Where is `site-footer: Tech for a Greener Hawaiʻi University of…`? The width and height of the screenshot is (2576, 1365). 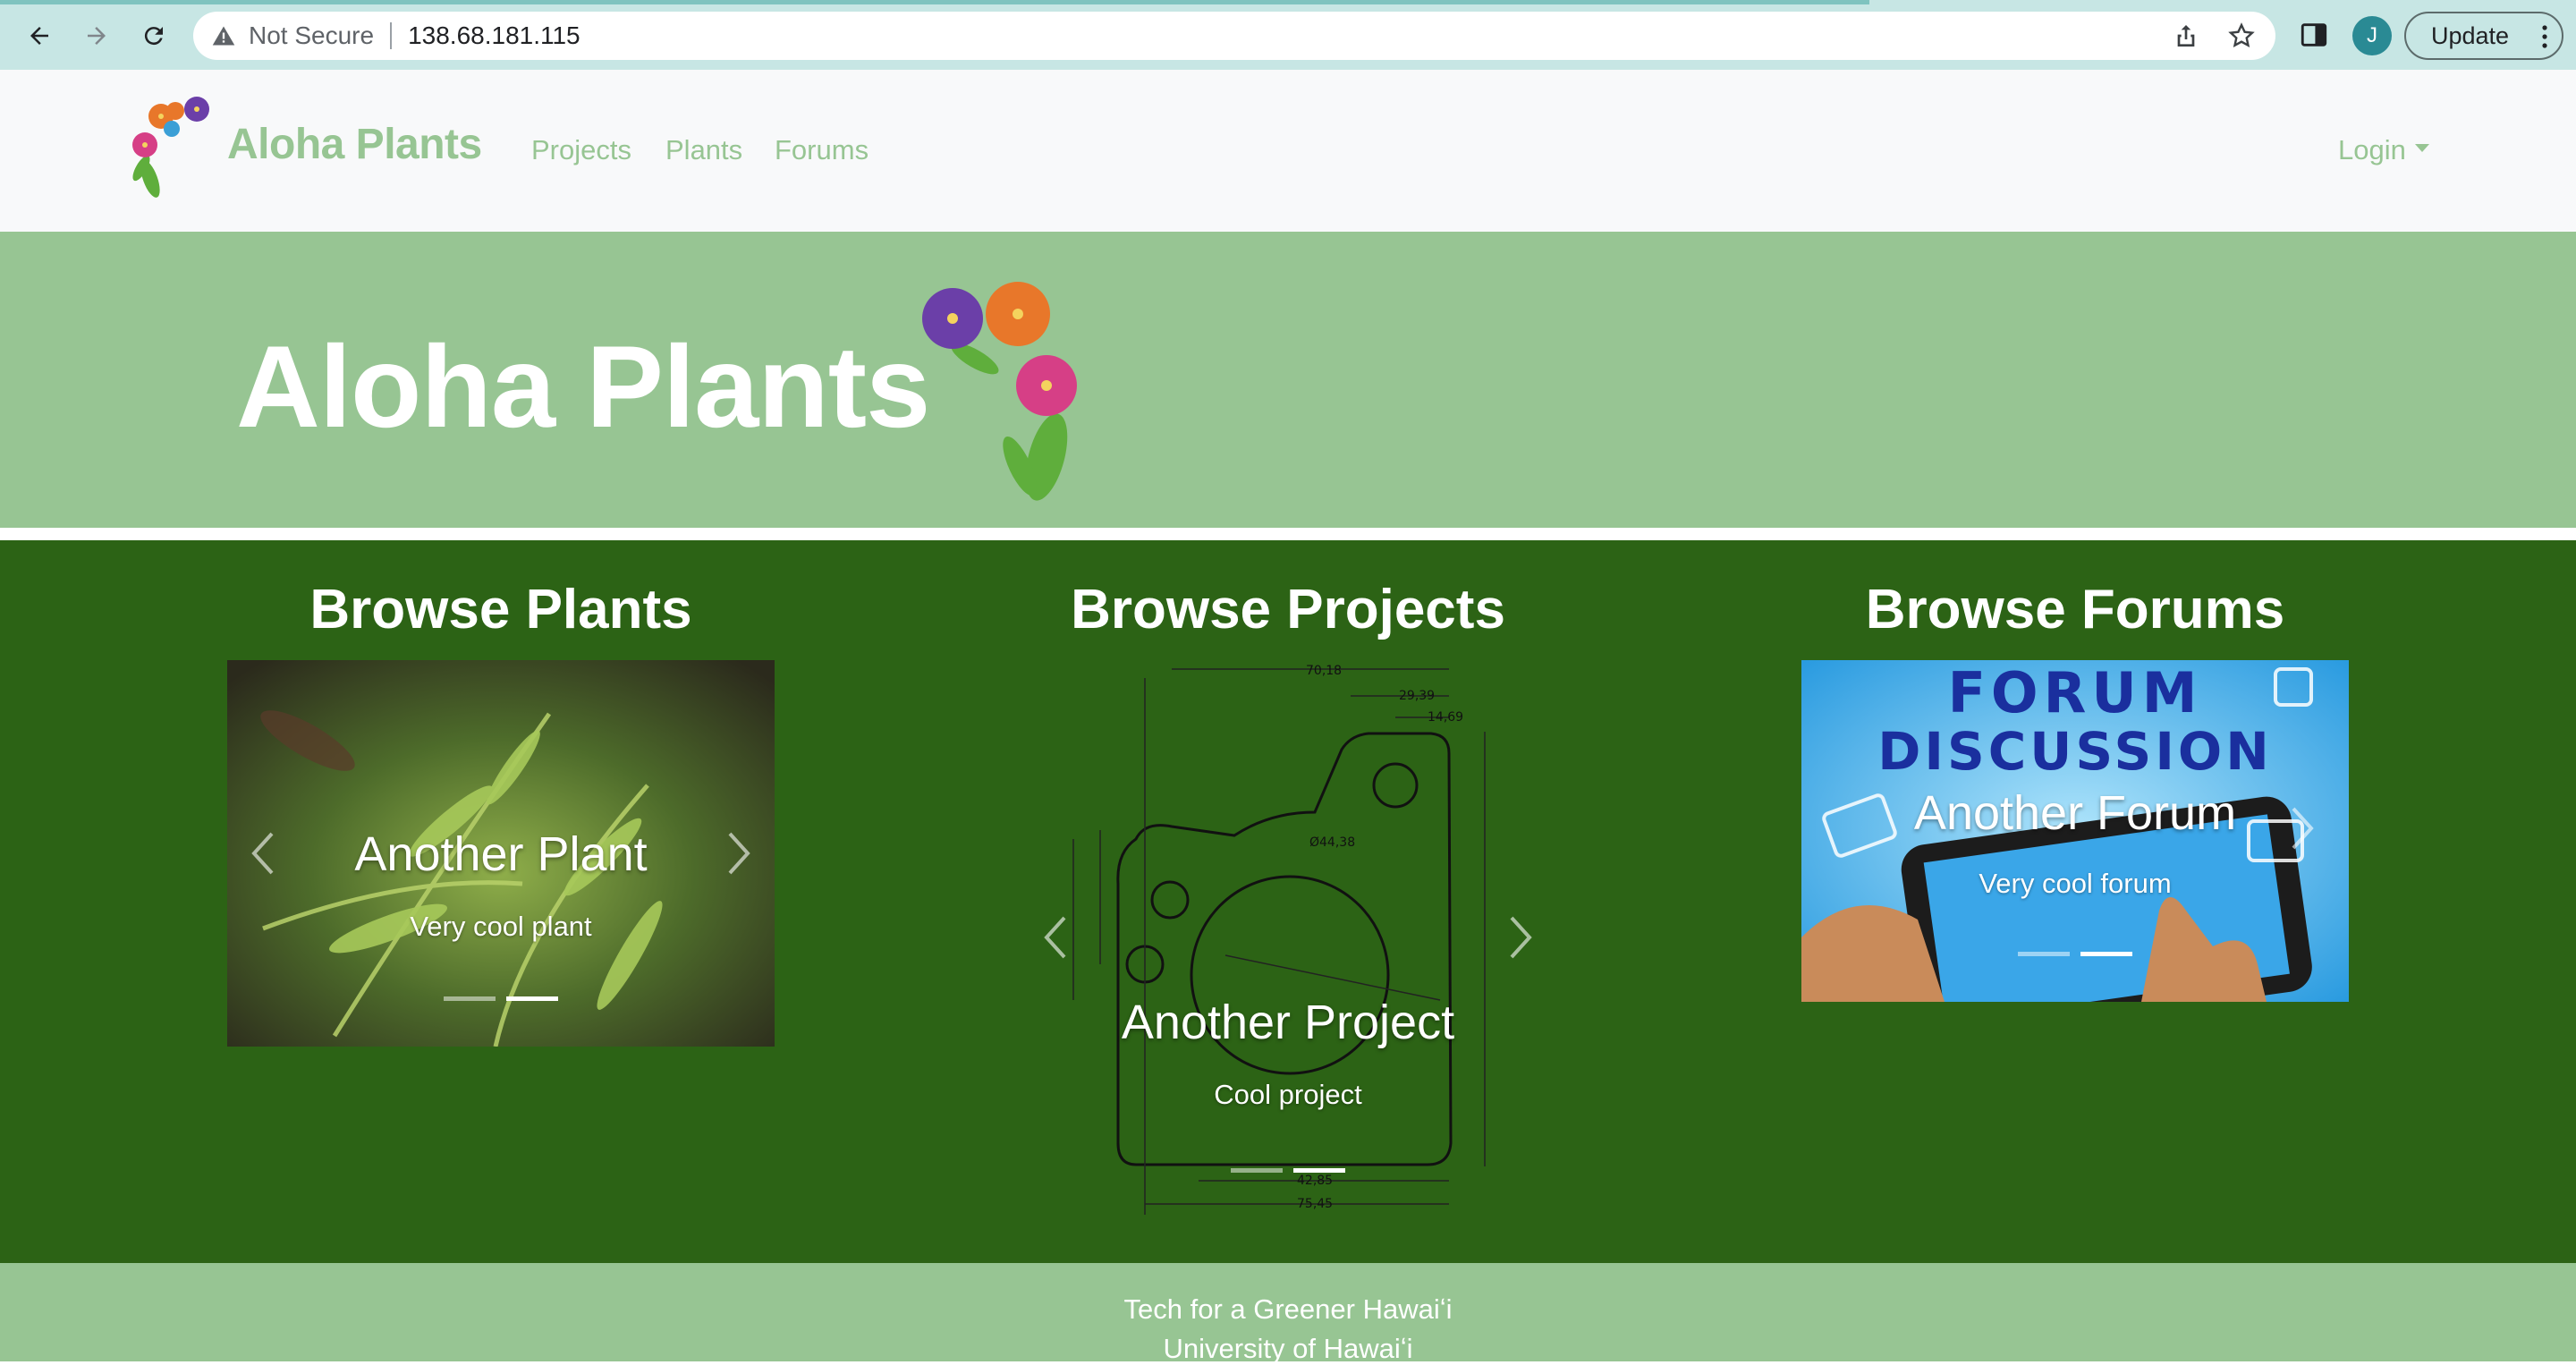
site-footer: Tech for a Greener Hawaiʻi University of… is located at coordinates (1288, 1313).